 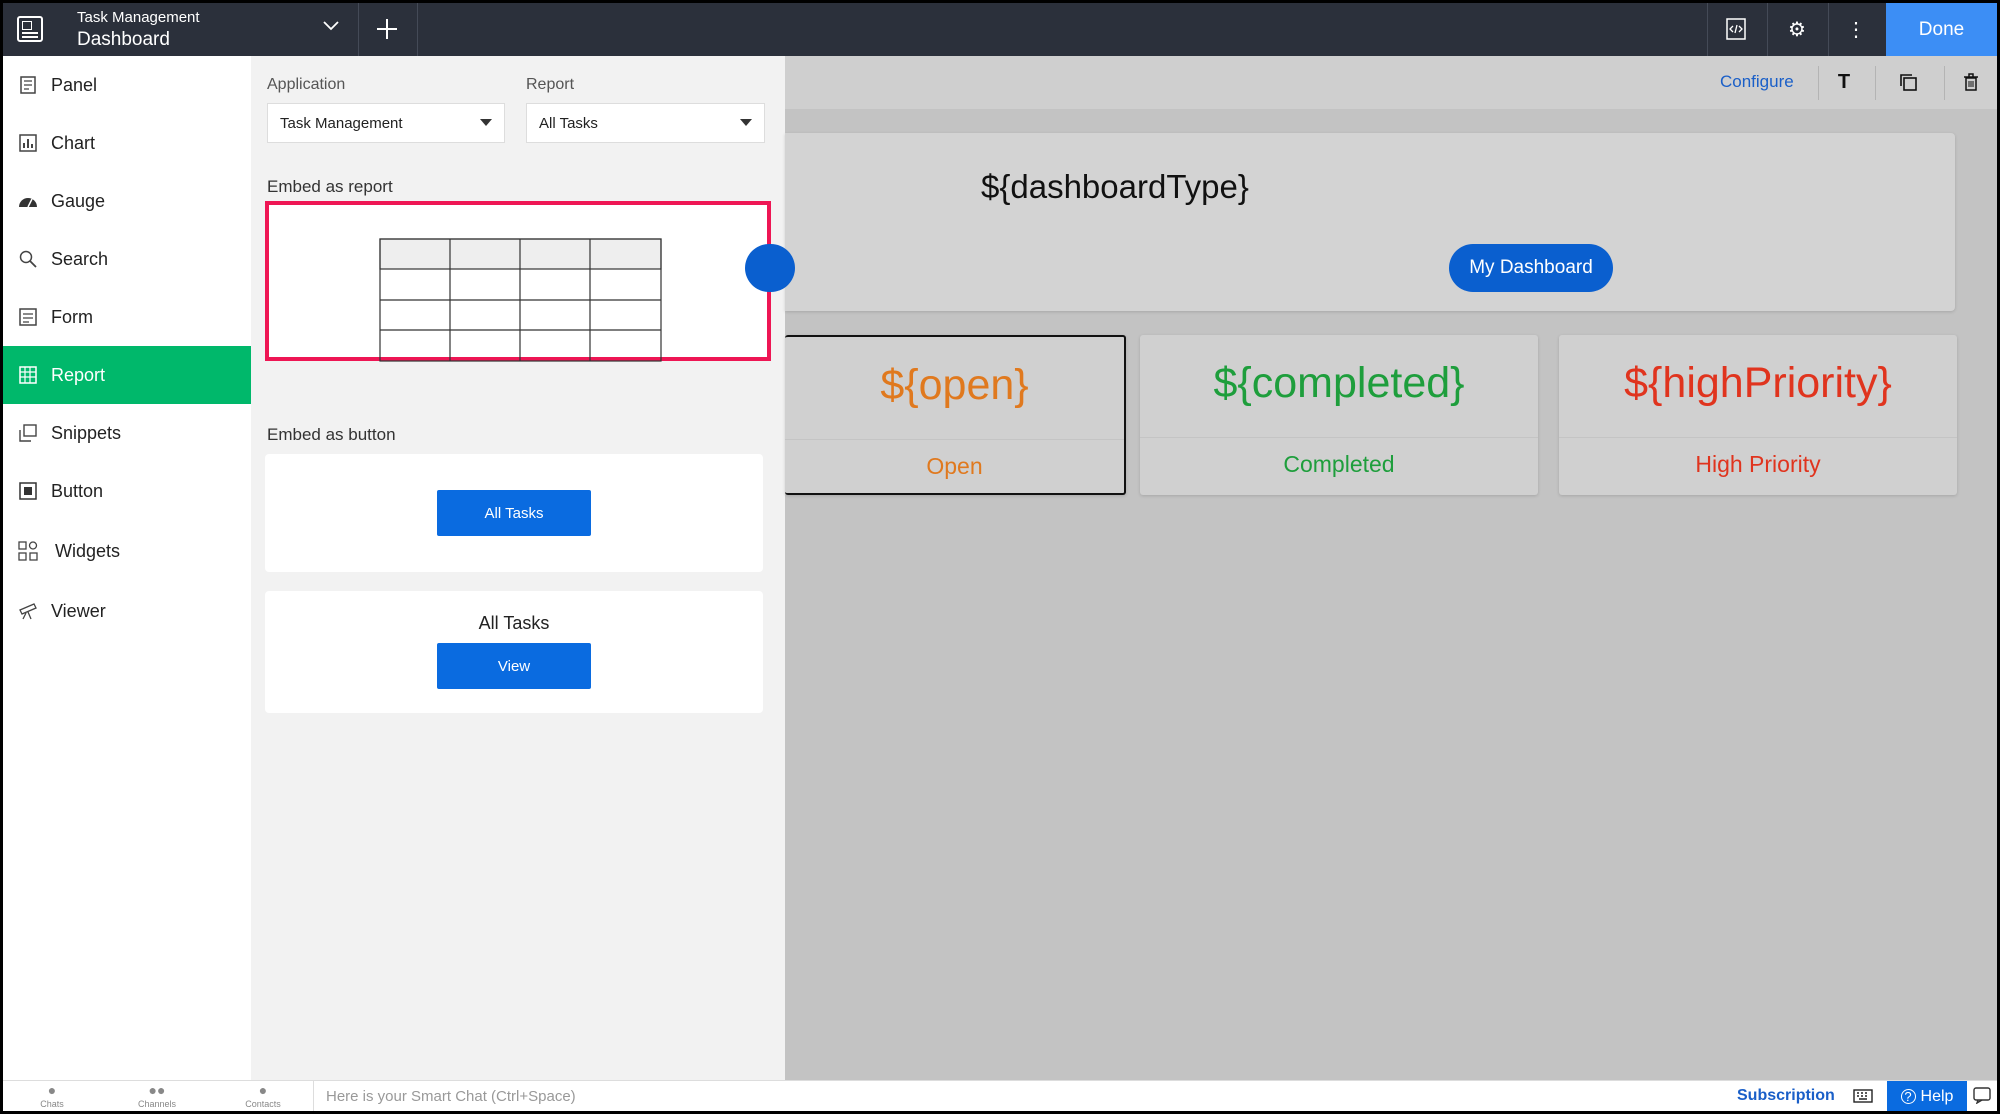 I want to click on sidebar-item-chart: Chart, so click(x=127, y=143).